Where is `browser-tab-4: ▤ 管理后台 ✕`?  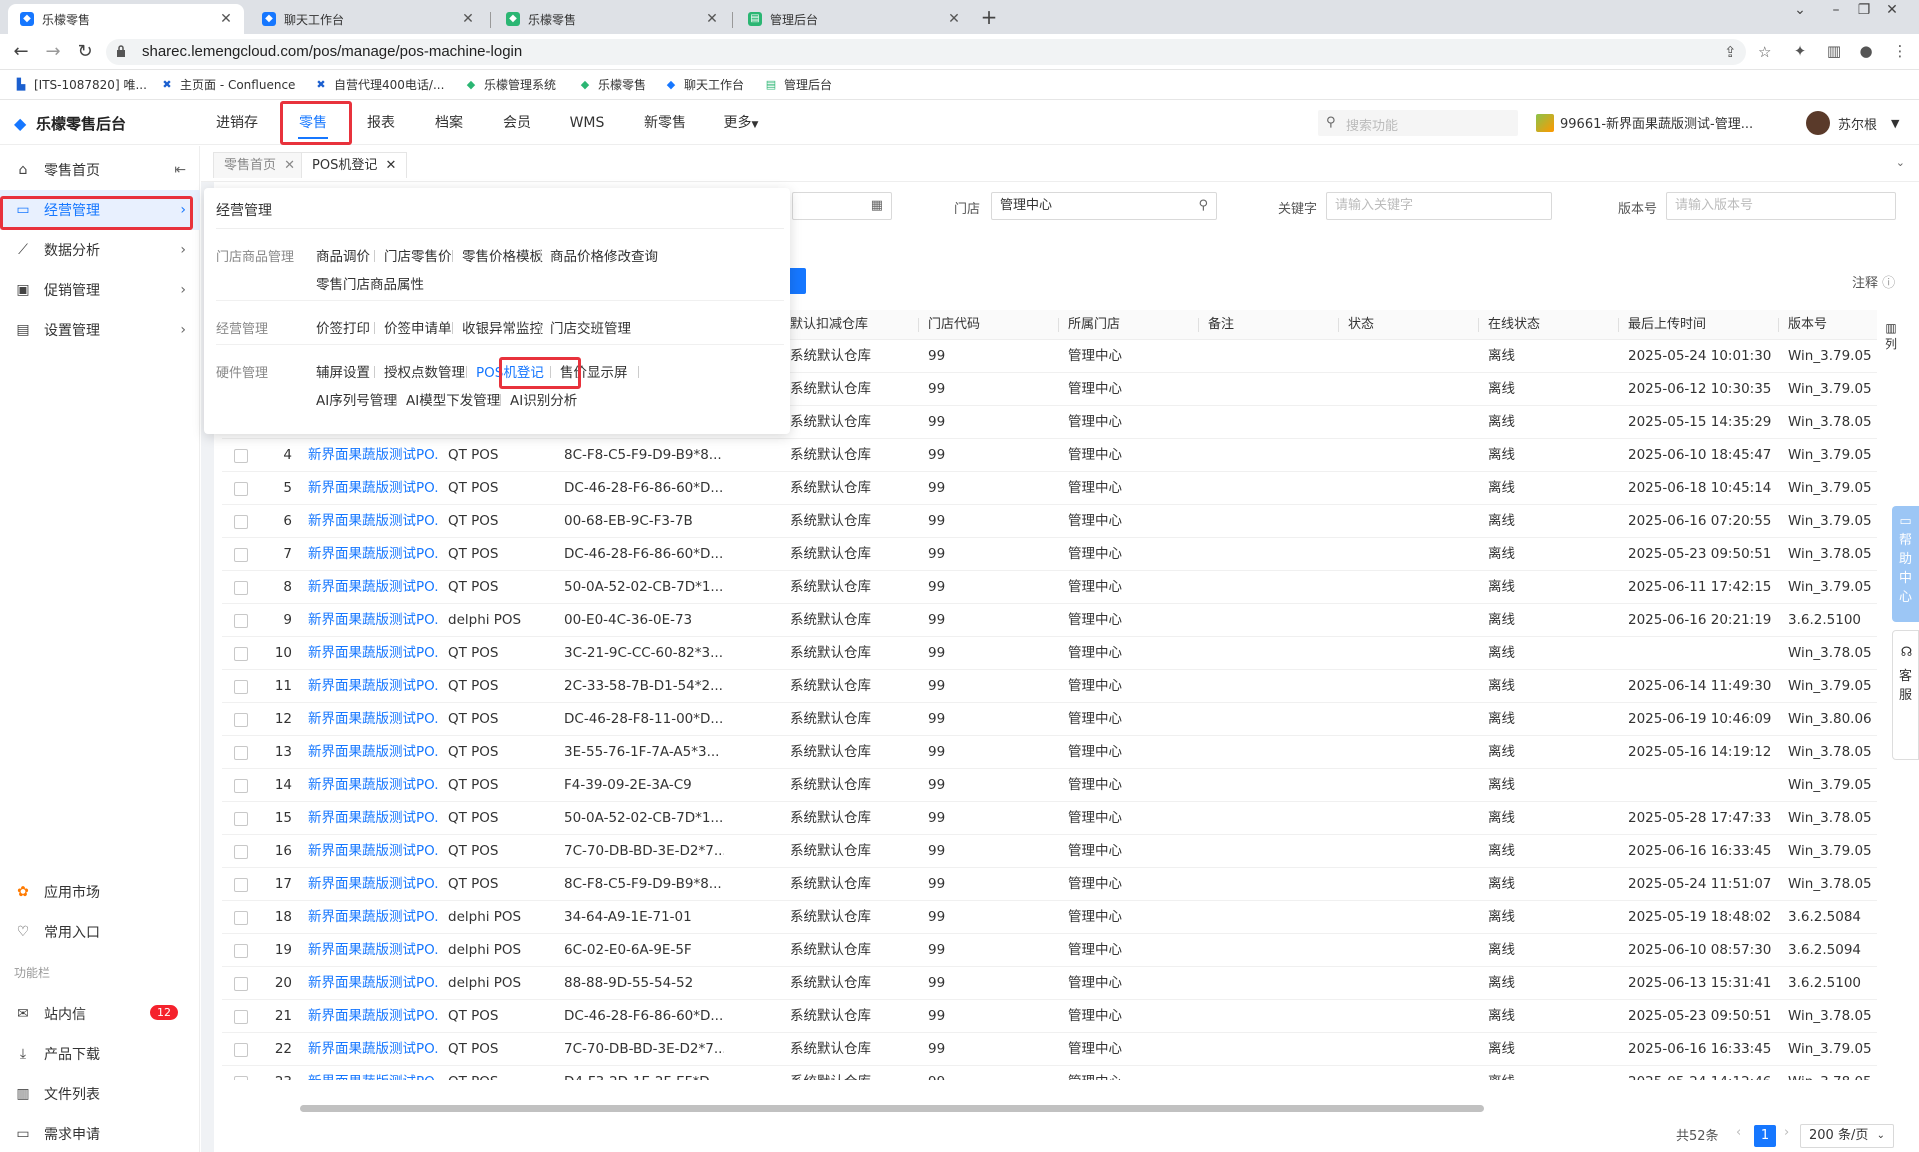
browser-tab-4: ▤ 管理后台 ✕ is located at coordinates (854, 19).